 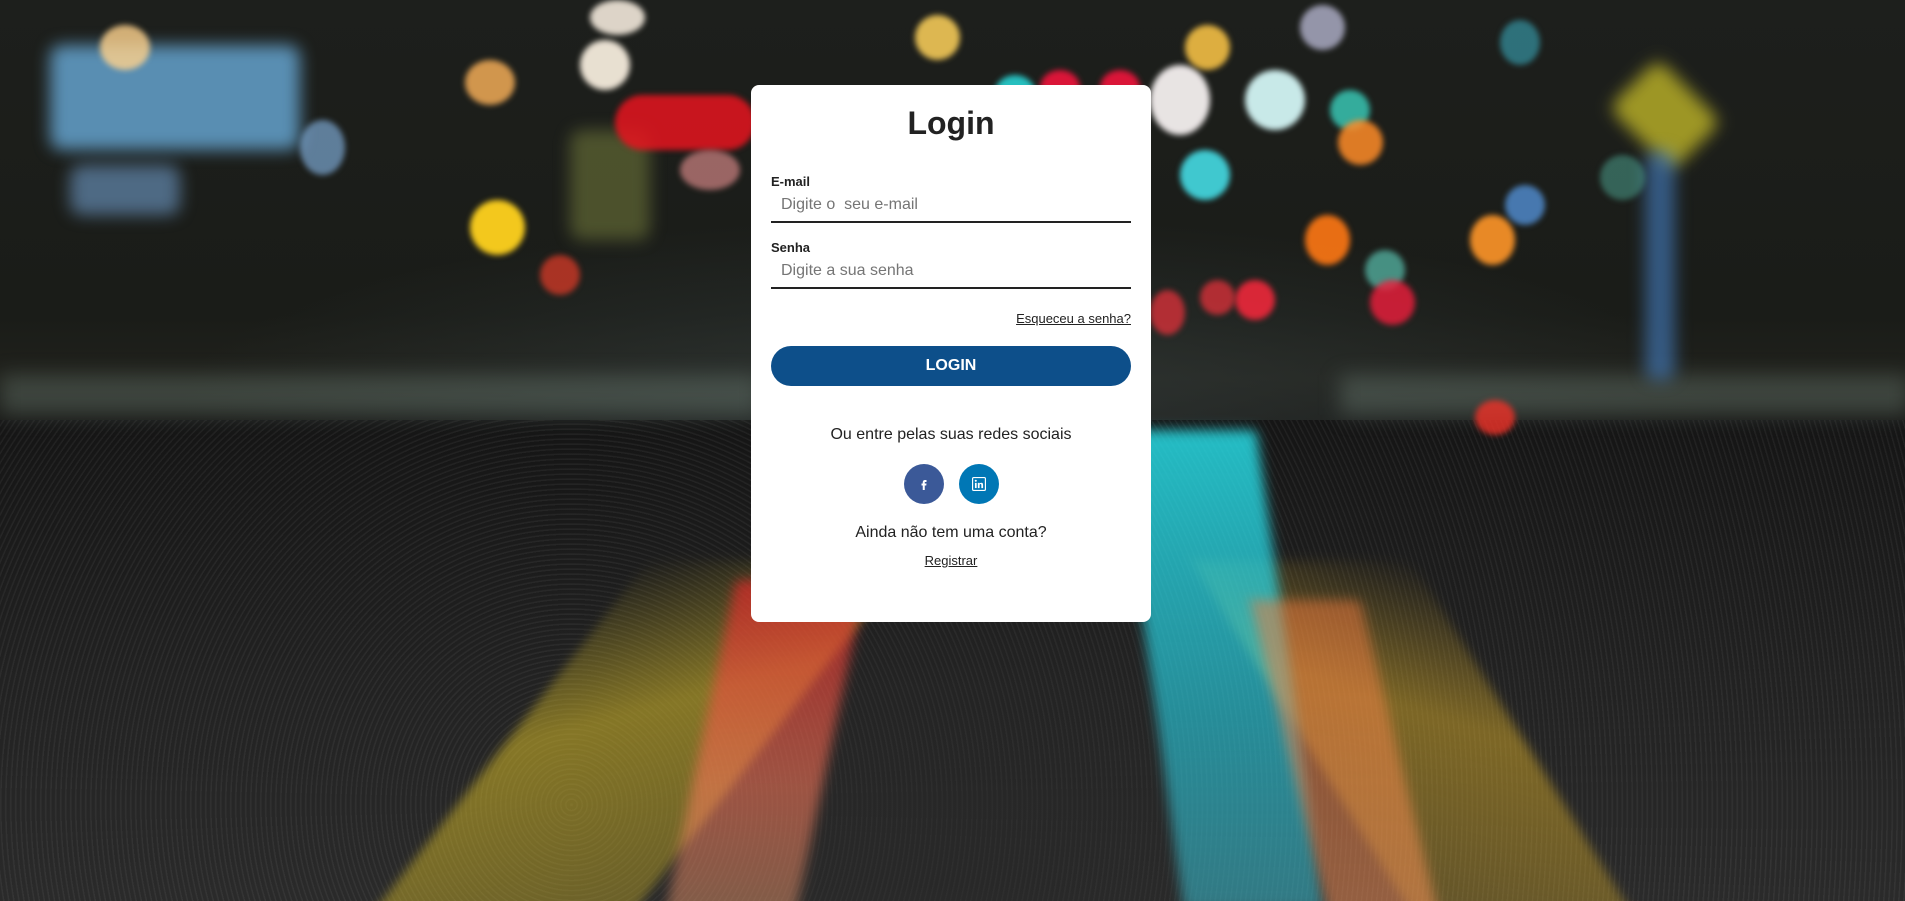 I want to click on no-account-text: Ainda não tem uma conta?, so click(x=951, y=532).